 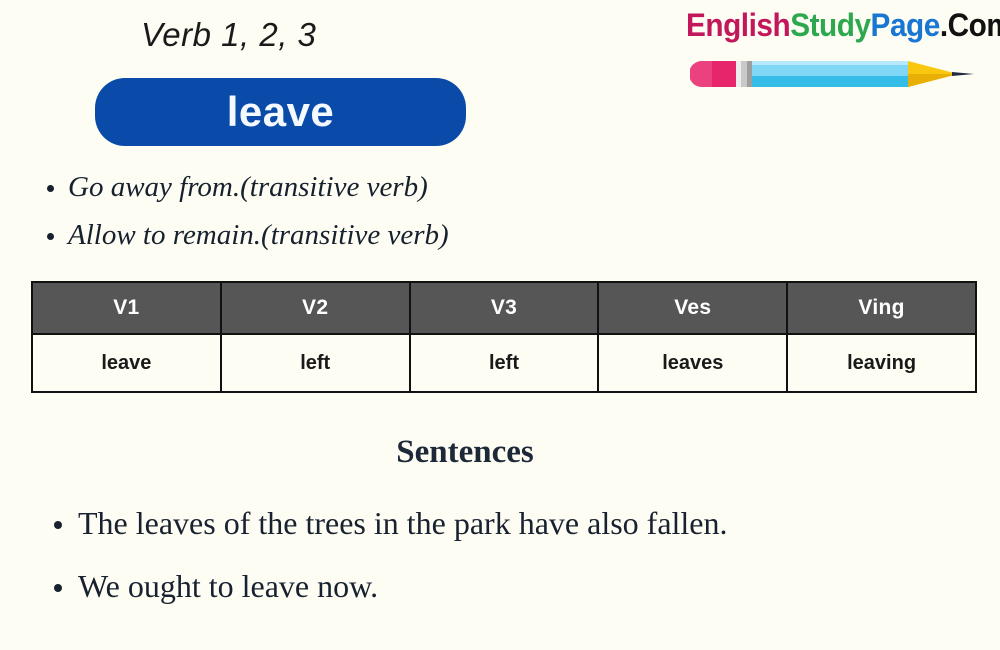 I want to click on table-header-cell-v3: V3, so click(x=504, y=308).